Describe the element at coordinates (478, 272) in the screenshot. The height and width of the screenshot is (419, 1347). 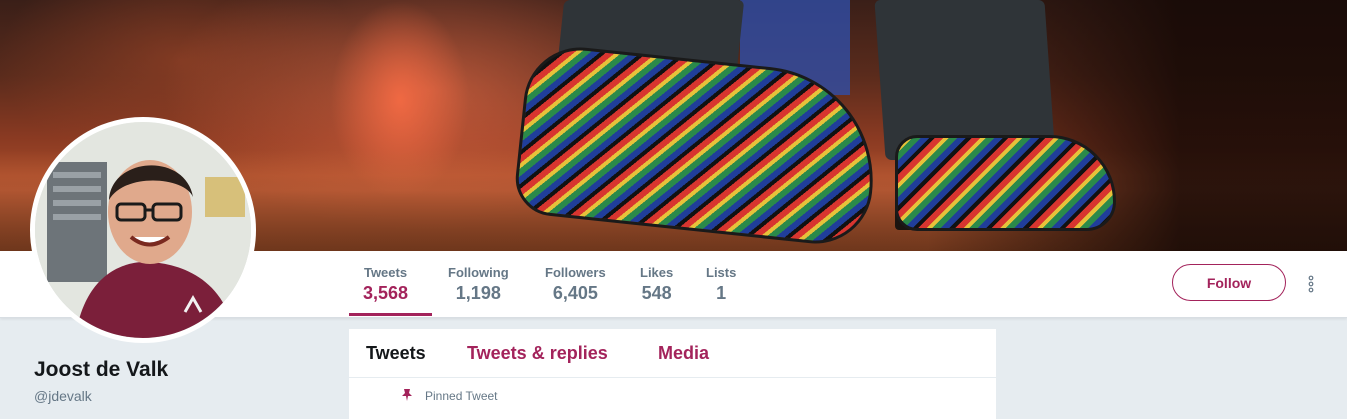
I see `stat-following-label: Following` at that location.